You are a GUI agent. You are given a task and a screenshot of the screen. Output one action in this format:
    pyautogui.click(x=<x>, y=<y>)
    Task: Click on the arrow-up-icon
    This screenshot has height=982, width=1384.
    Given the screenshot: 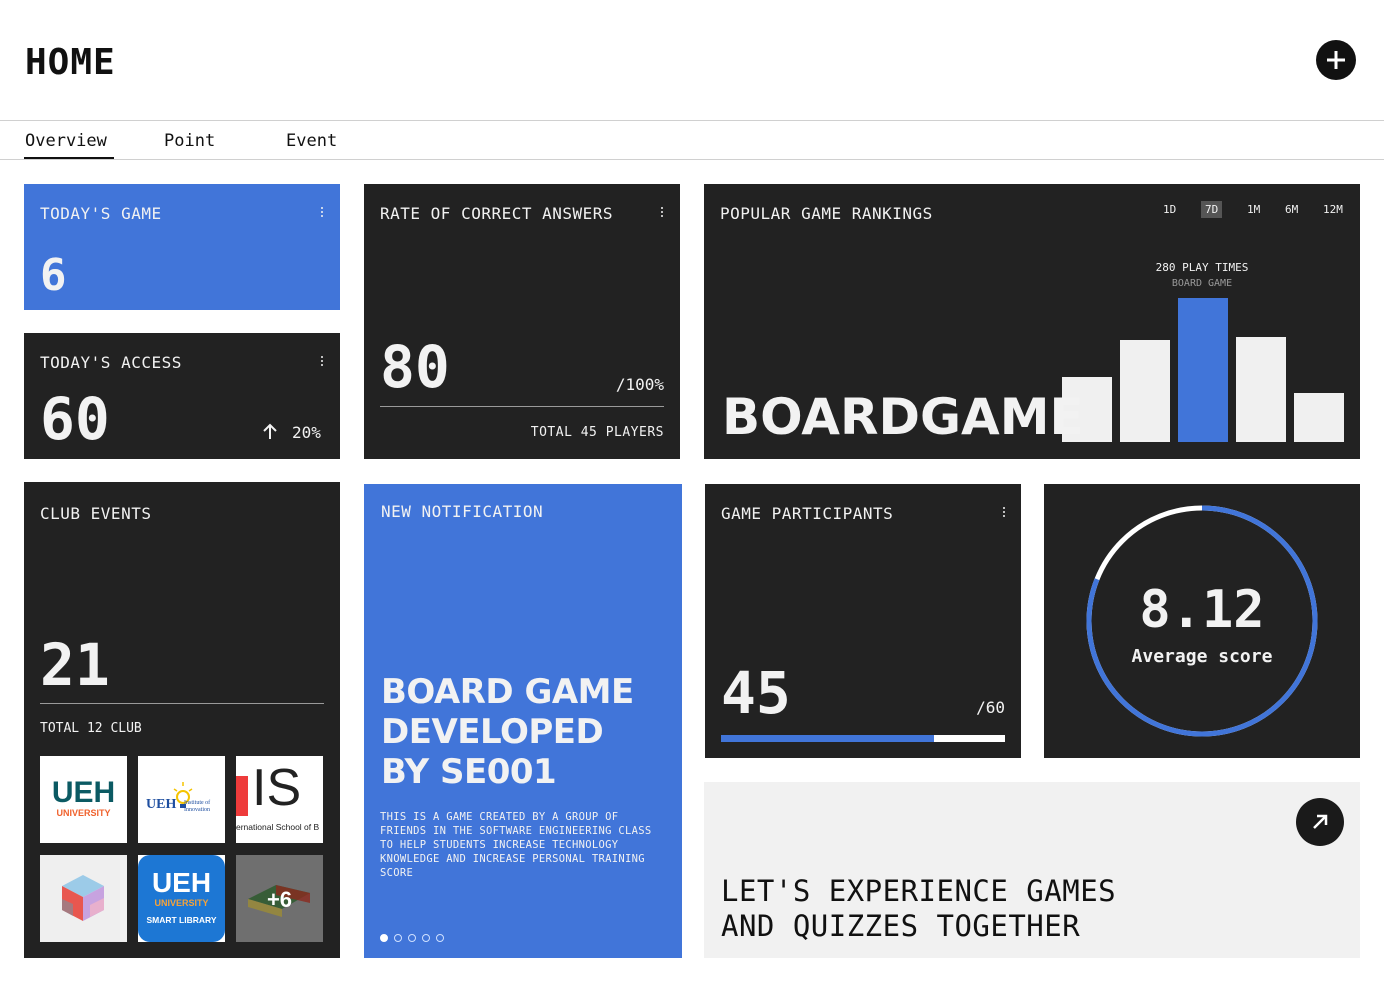 What is the action you would take?
    pyautogui.click(x=270, y=431)
    